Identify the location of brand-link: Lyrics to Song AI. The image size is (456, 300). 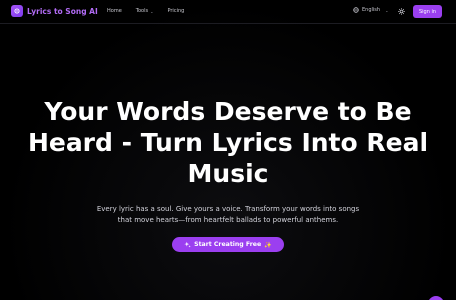
(54, 11).